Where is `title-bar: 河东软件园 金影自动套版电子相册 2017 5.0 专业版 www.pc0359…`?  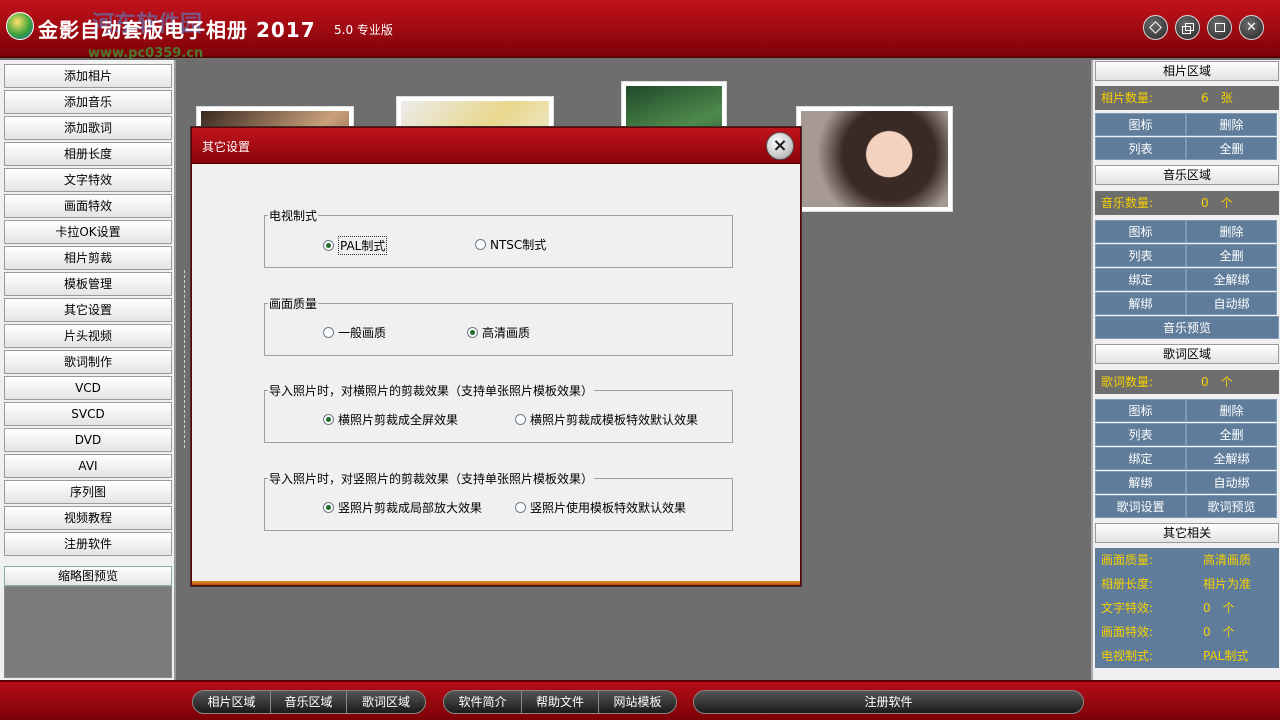 title-bar: 河东软件园 金影自动套版电子相册 2017 5.0 专业版 www.pc0359… is located at coordinates (640, 30).